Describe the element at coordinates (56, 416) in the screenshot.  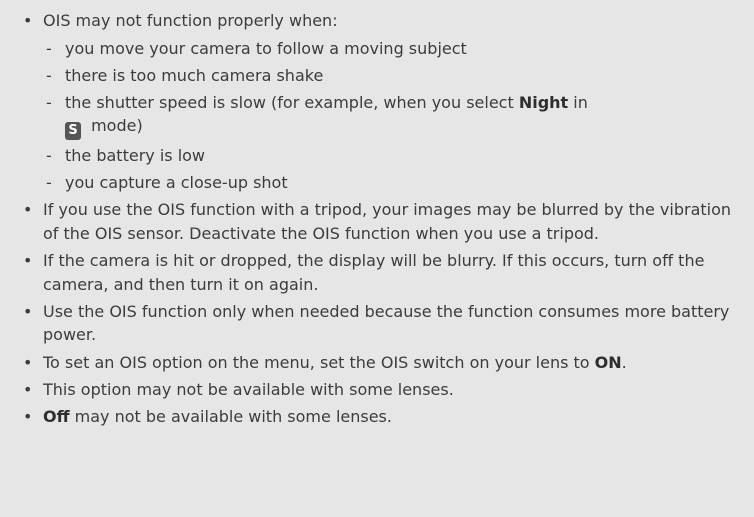
I see `off-label: Off` at that location.